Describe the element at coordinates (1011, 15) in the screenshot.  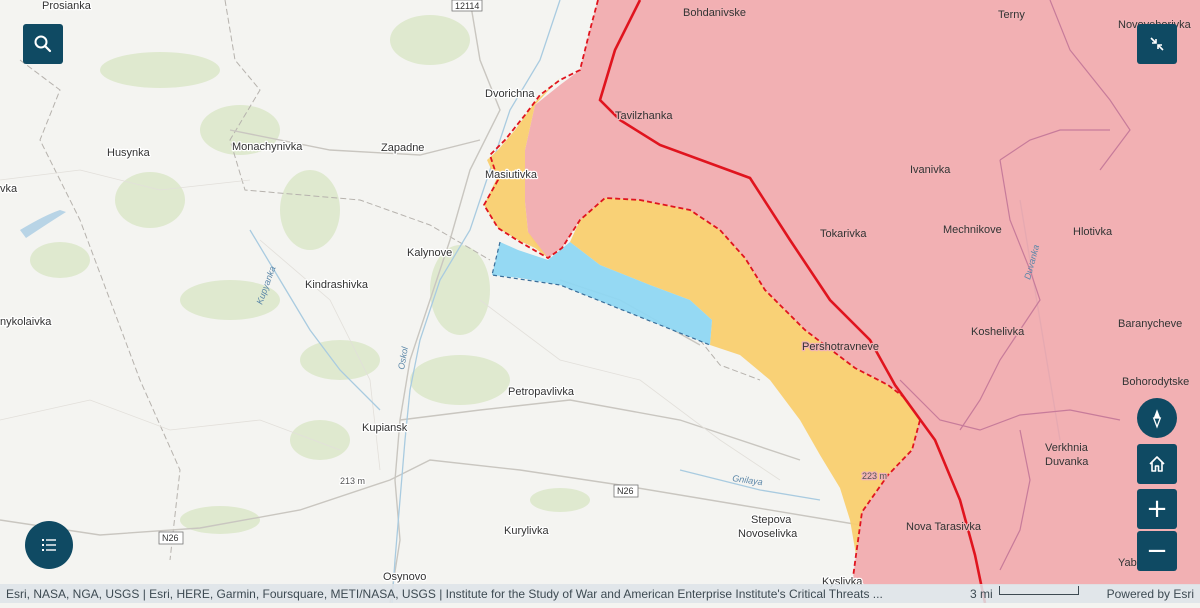
I see `place-label-terny: Terny` at that location.